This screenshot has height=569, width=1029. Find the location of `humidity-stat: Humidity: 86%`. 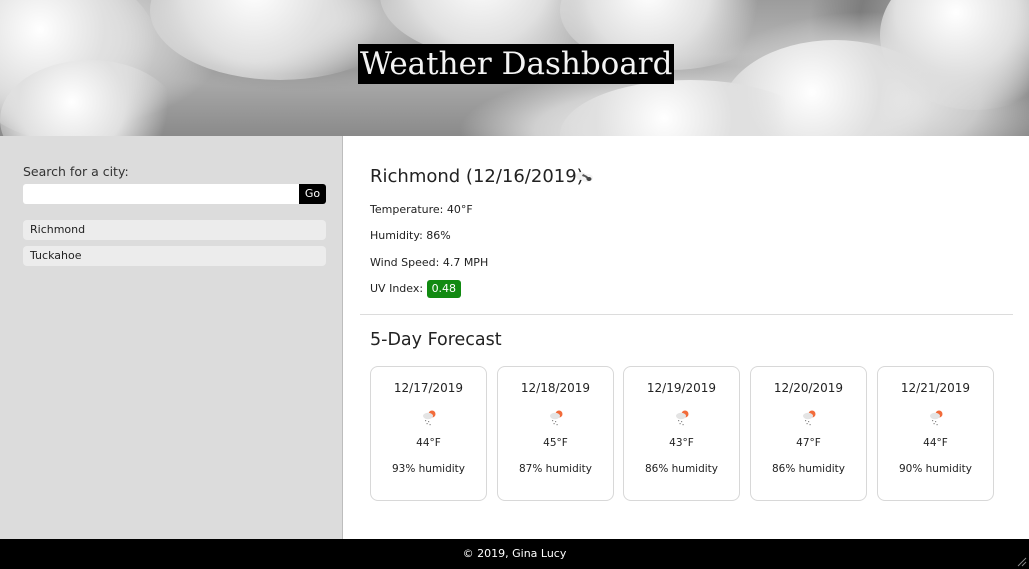

humidity-stat: Humidity: 86% is located at coordinates (410, 235).